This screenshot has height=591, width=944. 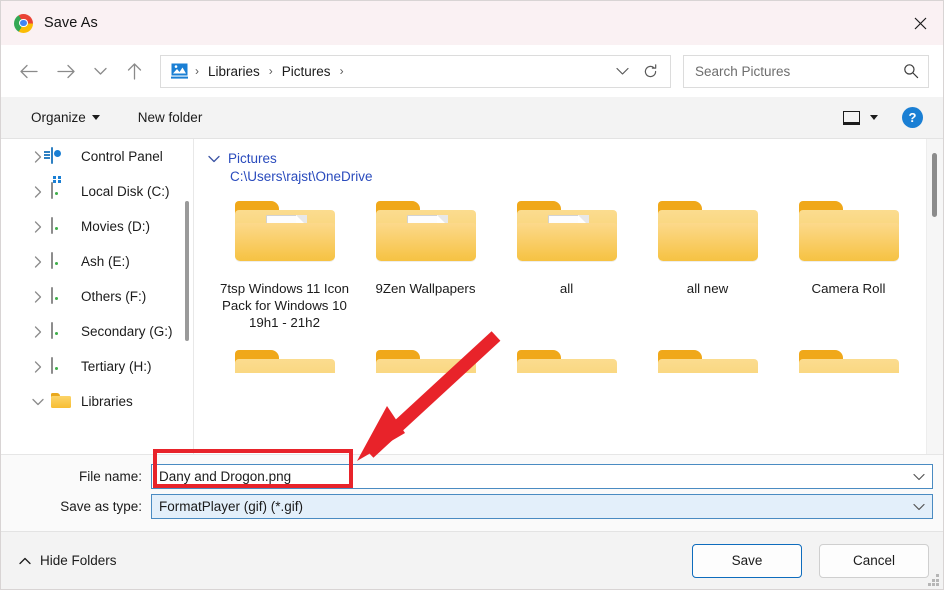 What do you see at coordinates (568, 161) in the screenshot?
I see `group-header: Pictures C:\Users\rajst\OneDrive` at bounding box center [568, 161].